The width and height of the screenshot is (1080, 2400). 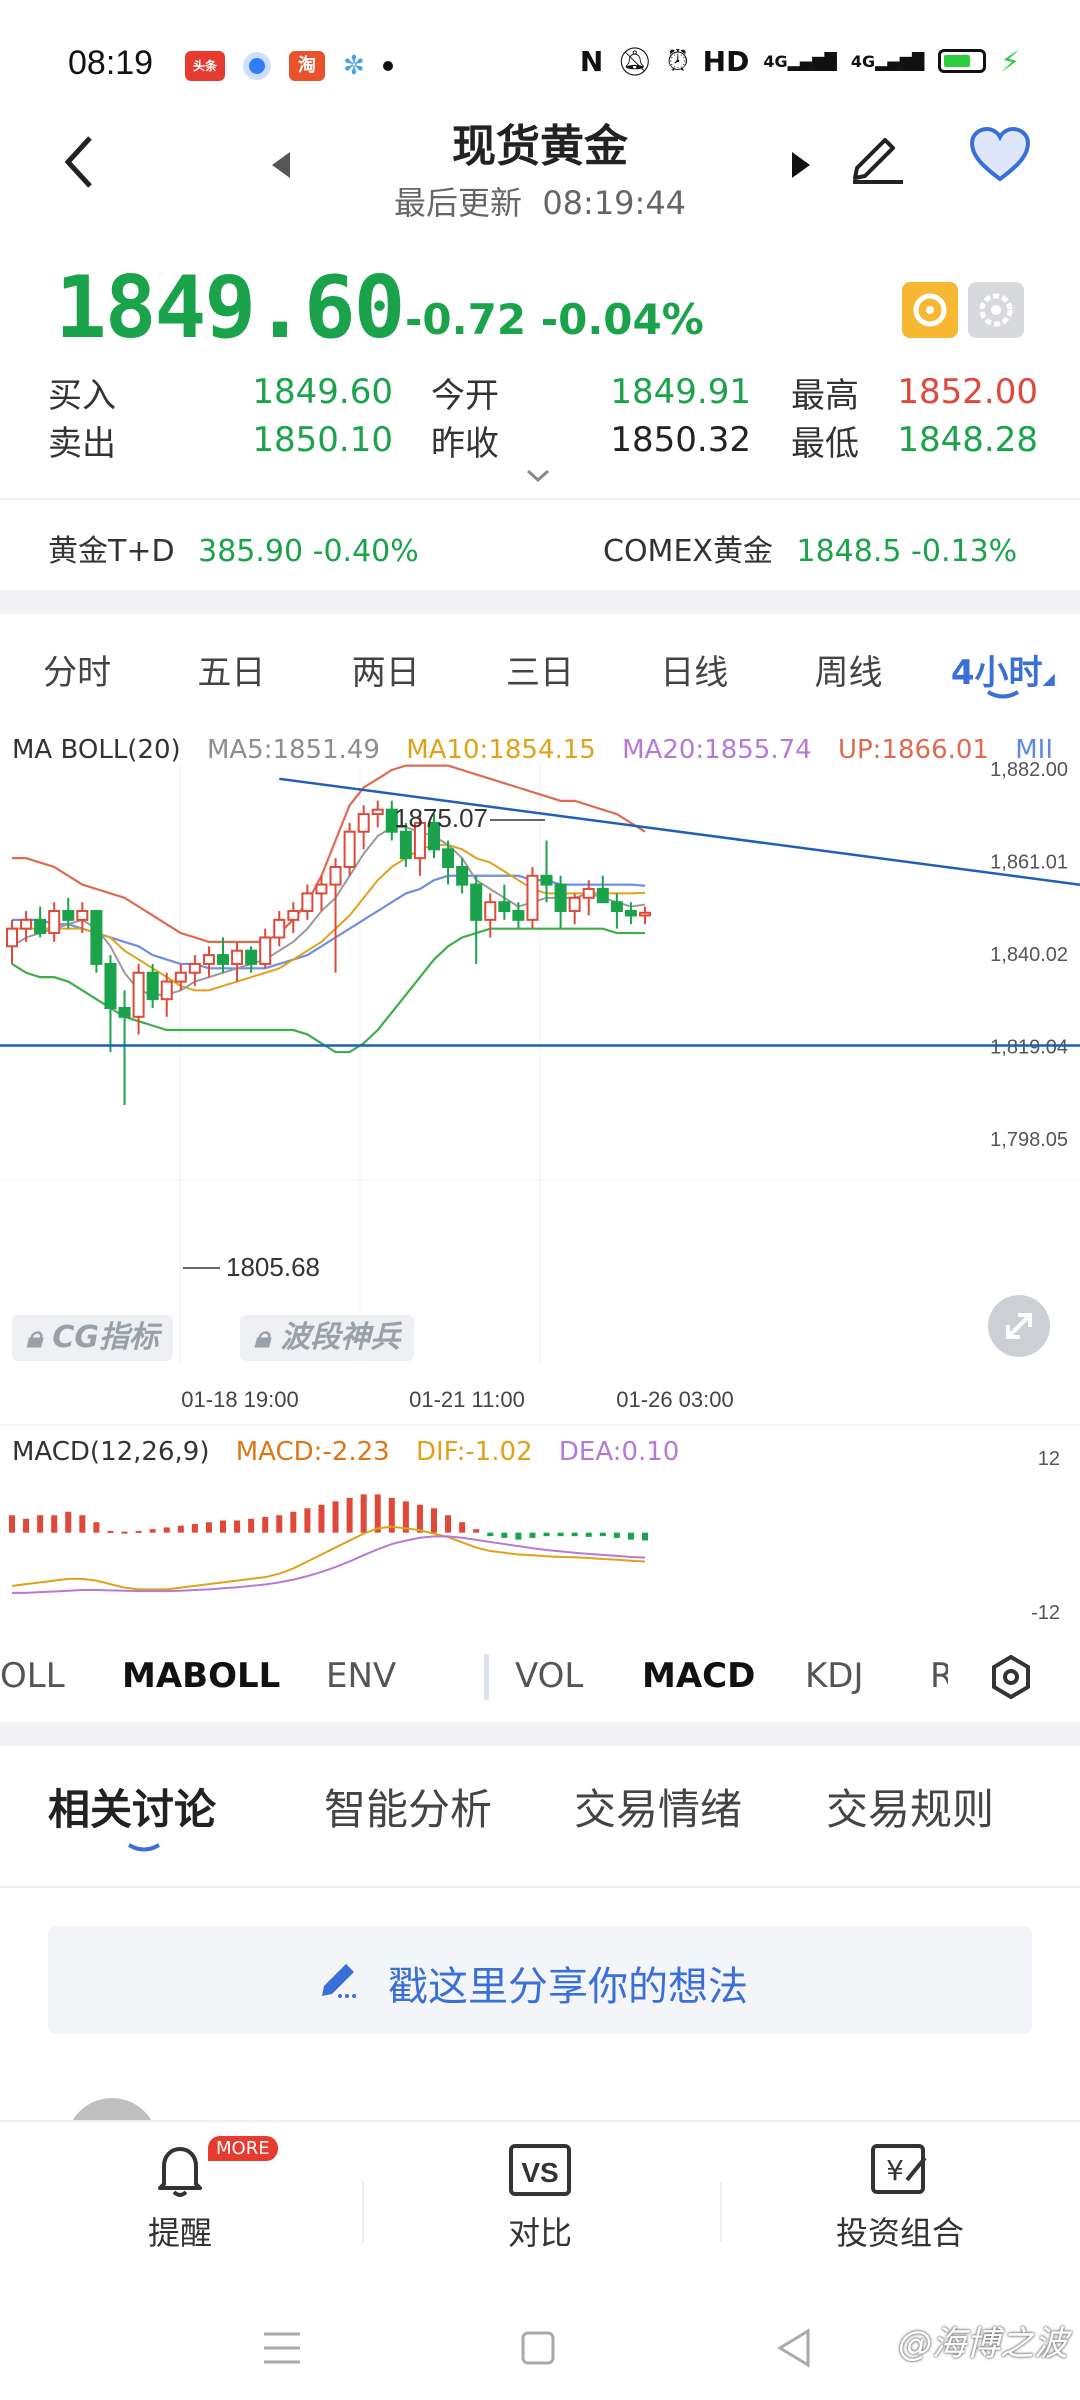 What do you see at coordinates (834, 1676) in the screenshot?
I see `indicator-tab-kdj: KDJ` at bounding box center [834, 1676].